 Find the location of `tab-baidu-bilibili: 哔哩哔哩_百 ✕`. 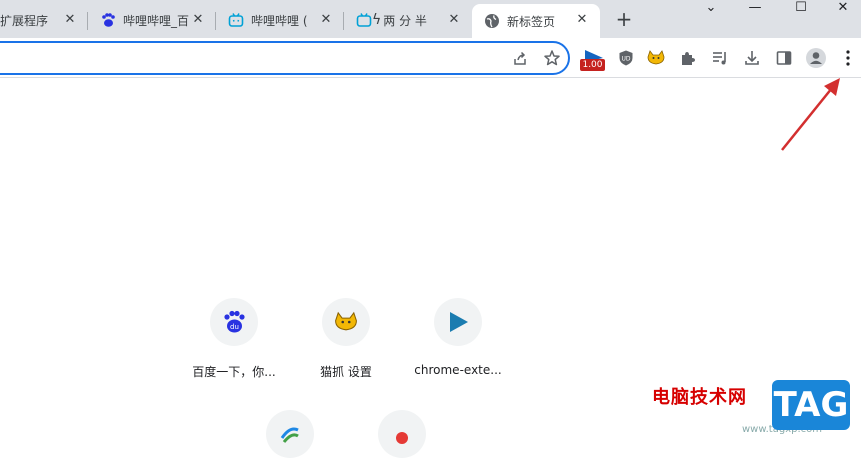

tab-baidu-bilibili: 哔哩哔哩_百 ✕ is located at coordinates (152, 20).